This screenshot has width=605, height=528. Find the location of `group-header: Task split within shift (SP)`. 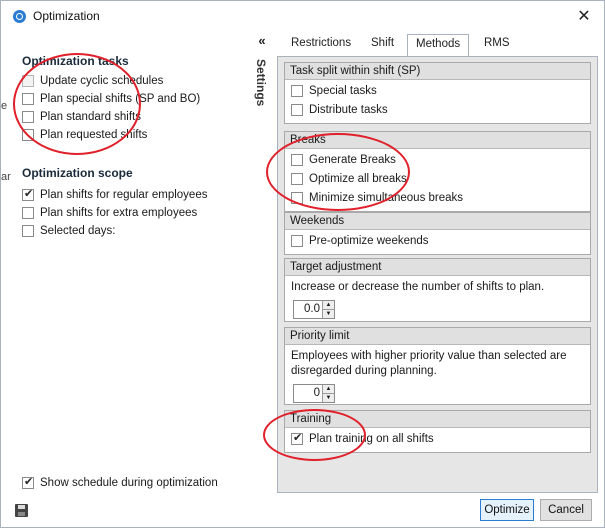

group-header: Task split within shift (SP) is located at coordinates (437, 71).